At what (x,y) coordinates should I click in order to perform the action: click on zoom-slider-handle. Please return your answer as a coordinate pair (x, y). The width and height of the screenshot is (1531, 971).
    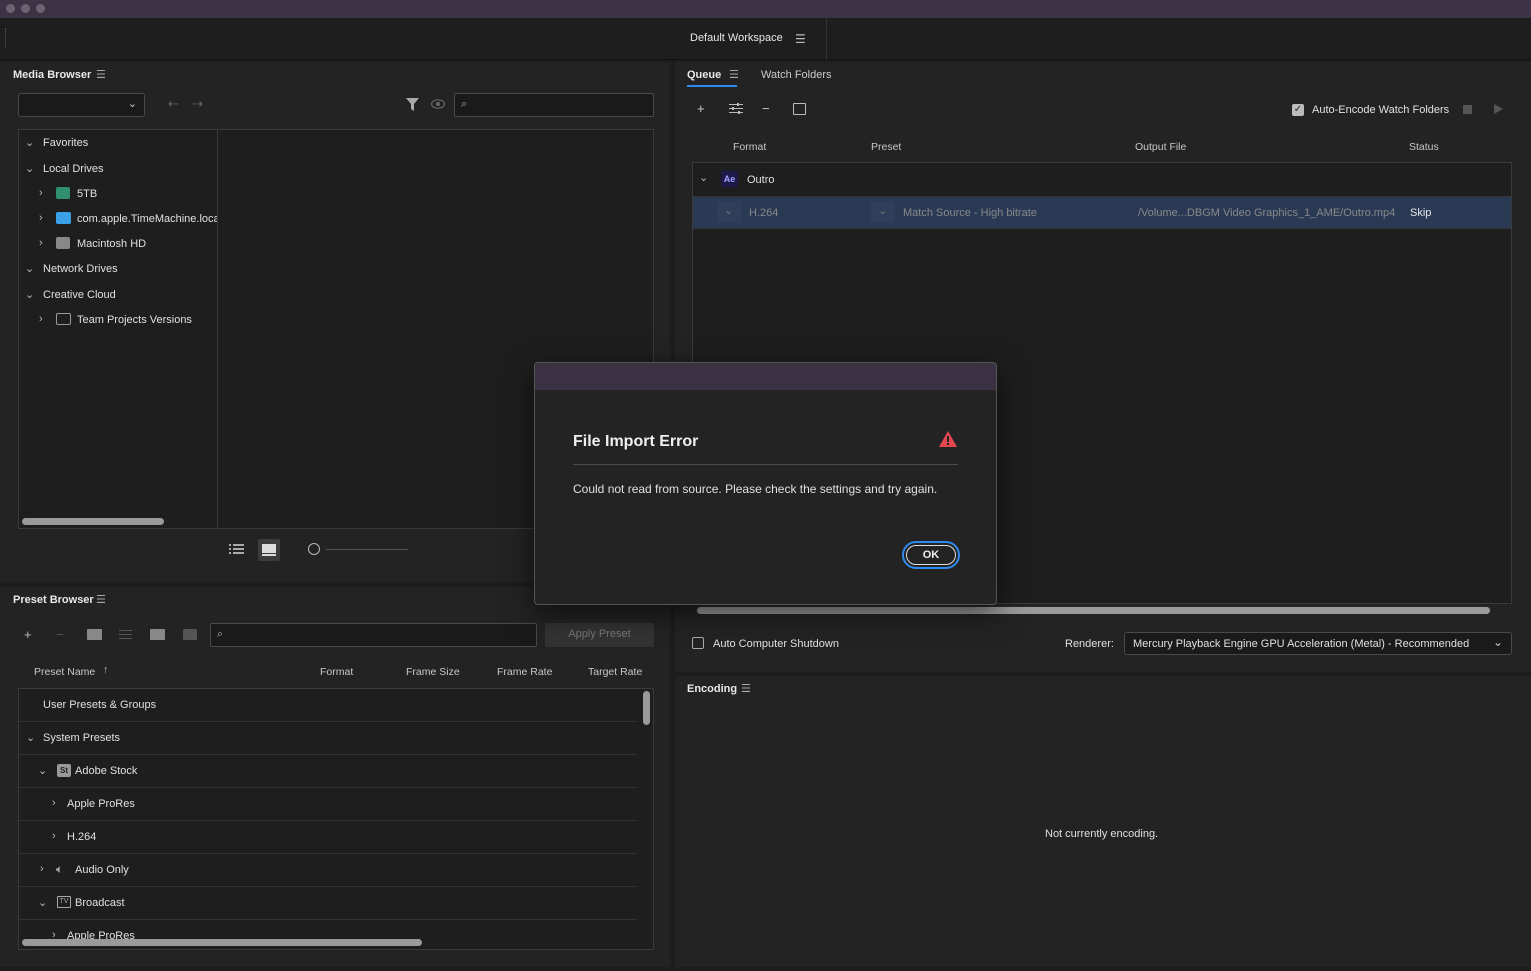
    Looking at the image, I should click on (314, 549).